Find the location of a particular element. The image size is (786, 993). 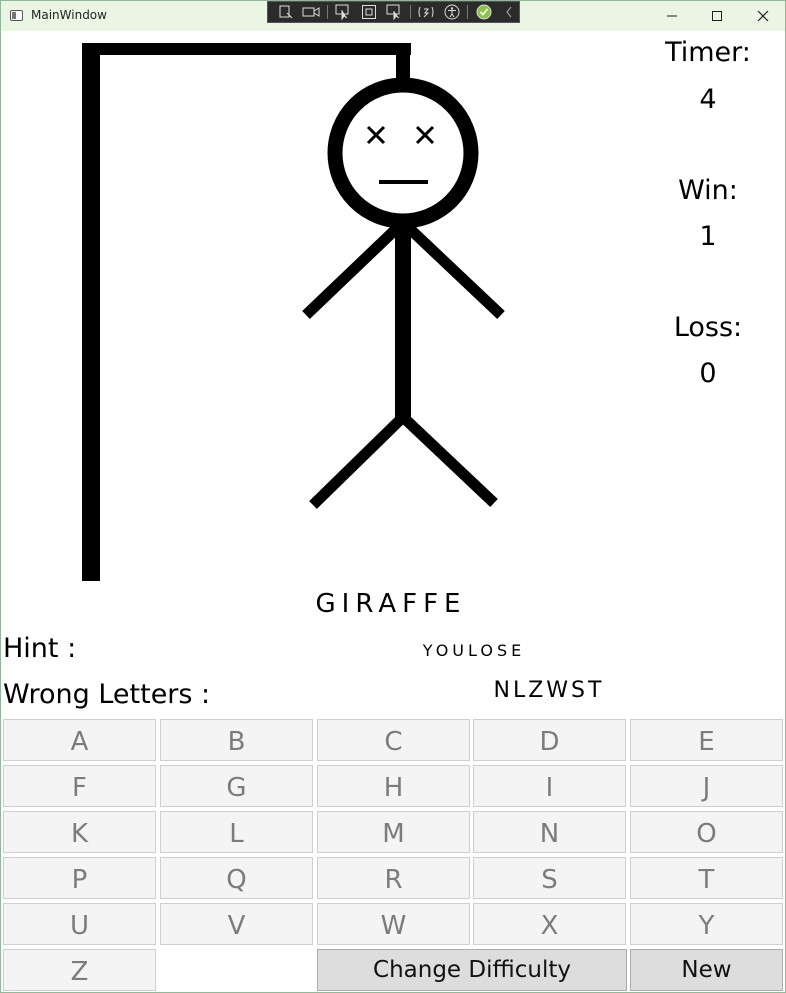

maximize-icon is located at coordinates (717, 16).